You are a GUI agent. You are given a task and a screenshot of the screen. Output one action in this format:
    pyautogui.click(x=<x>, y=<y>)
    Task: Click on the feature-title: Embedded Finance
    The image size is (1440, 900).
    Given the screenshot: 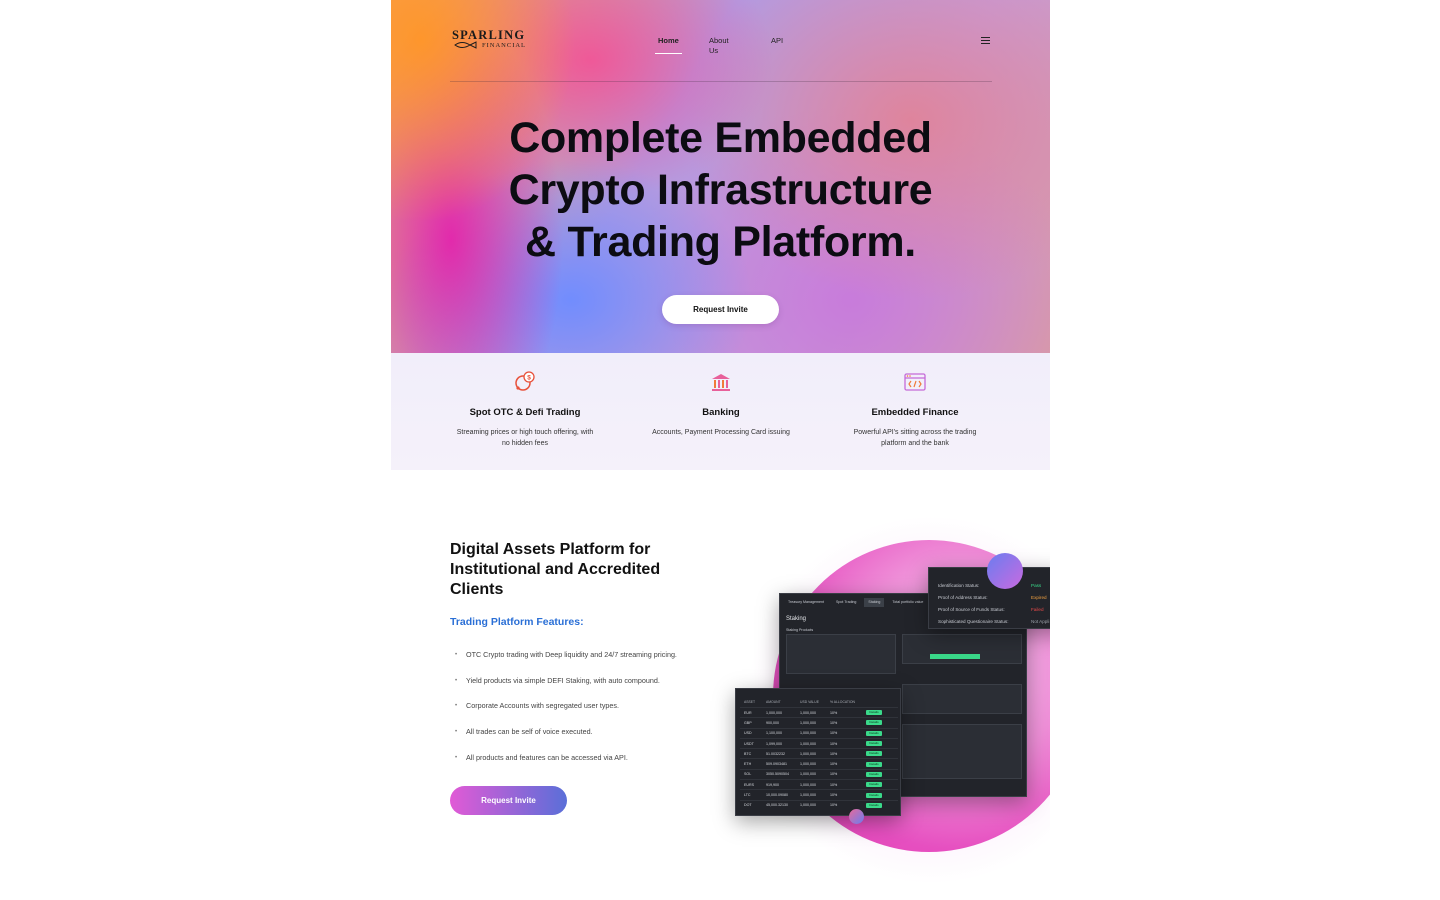 What is the action you would take?
    pyautogui.click(x=915, y=412)
    